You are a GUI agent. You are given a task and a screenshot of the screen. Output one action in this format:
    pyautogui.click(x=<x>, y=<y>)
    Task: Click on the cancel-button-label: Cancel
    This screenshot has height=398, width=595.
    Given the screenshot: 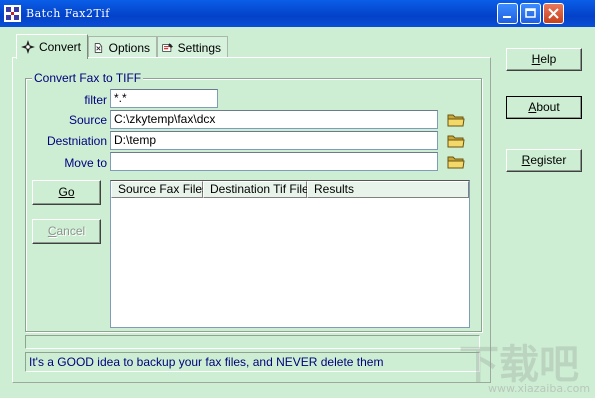 What is the action you would take?
    pyautogui.click(x=66, y=231)
    